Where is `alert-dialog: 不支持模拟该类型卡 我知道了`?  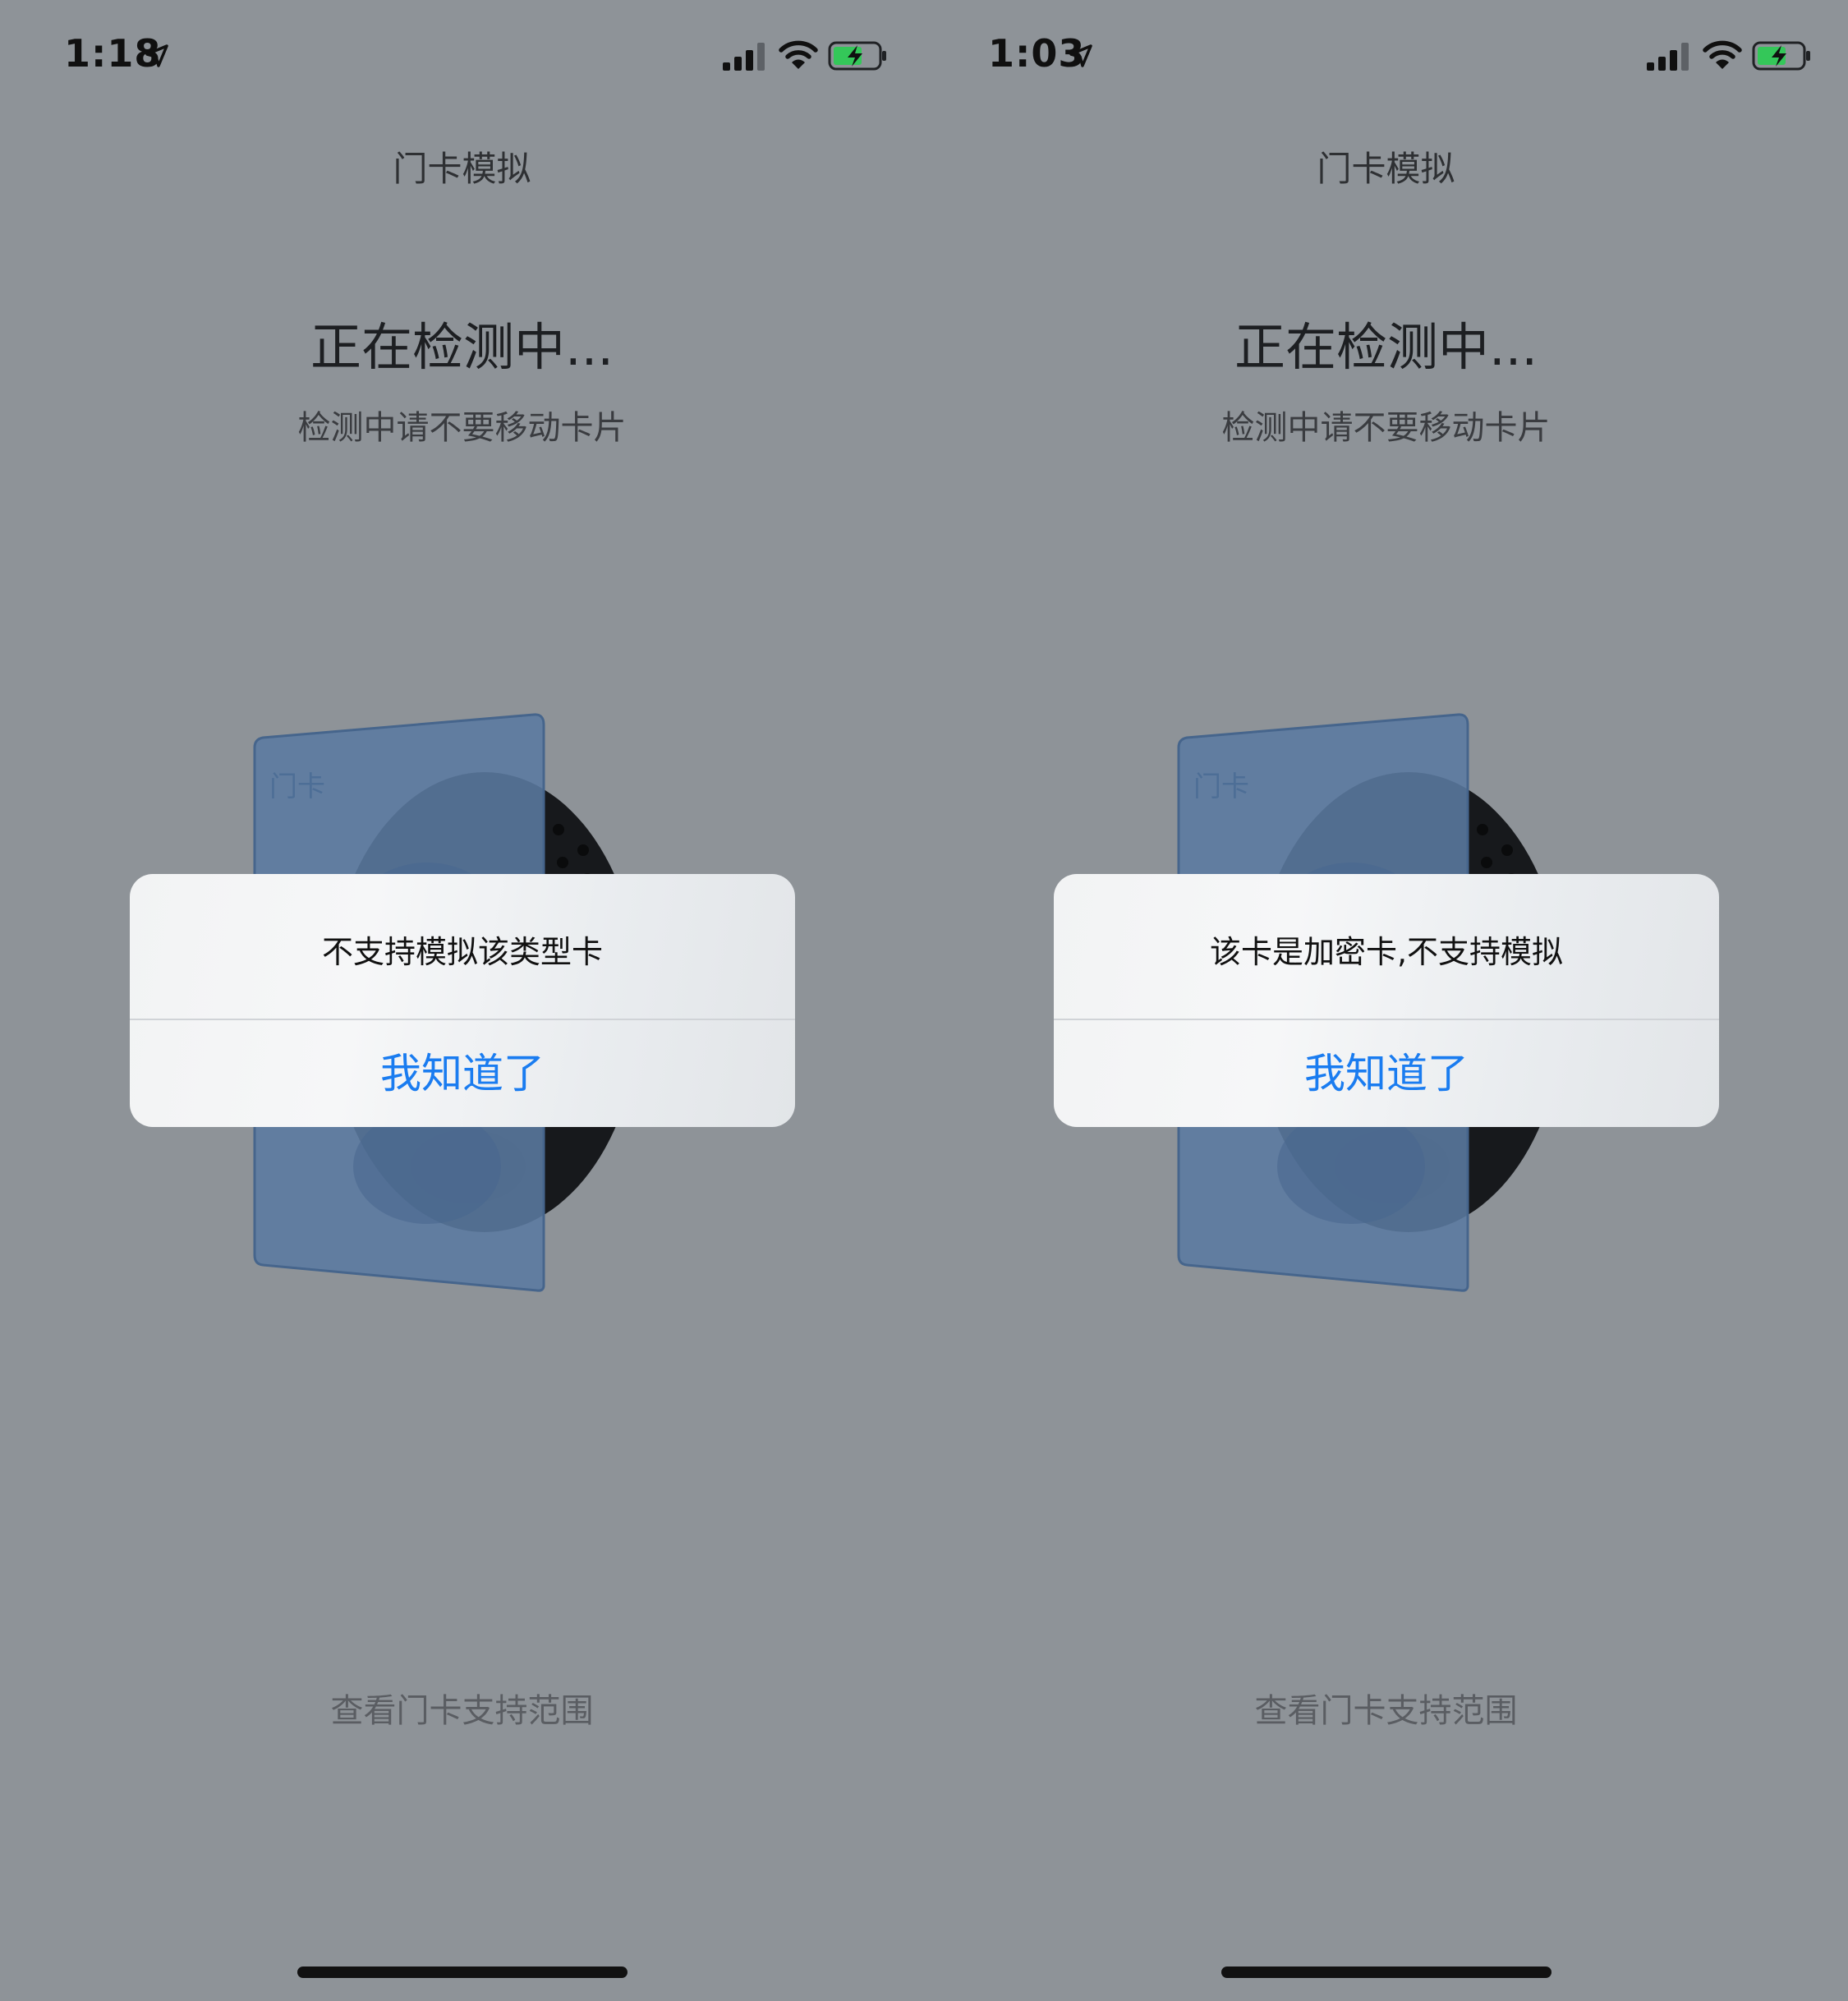
alert-dialog: 不支持模拟该类型卡 我知道了 is located at coordinates (462, 1000).